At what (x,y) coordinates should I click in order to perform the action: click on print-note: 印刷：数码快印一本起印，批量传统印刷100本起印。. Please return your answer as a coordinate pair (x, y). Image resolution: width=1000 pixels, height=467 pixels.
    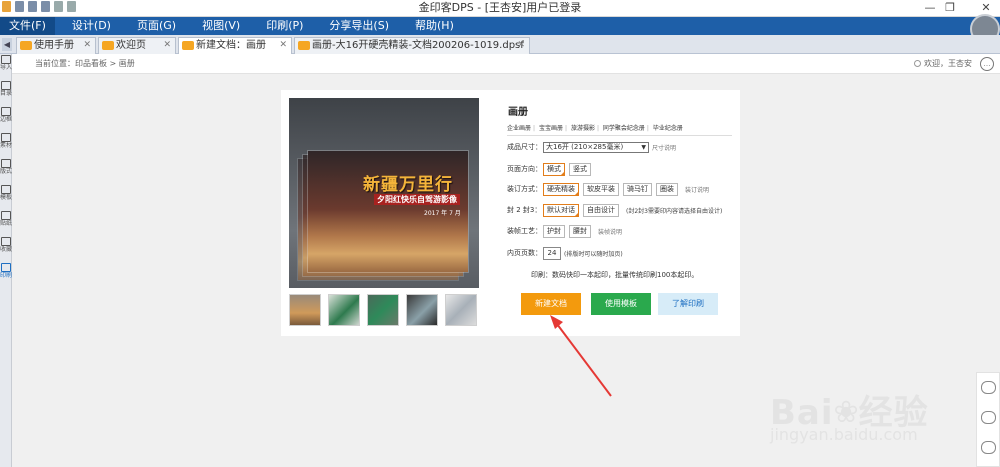
    Looking at the image, I should click on (615, 275).